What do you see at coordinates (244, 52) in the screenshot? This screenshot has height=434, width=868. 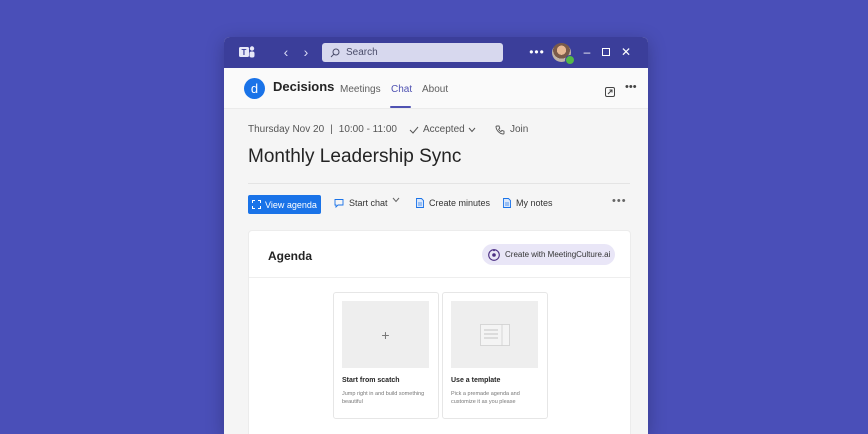 I see `svg-text: T` at bounding box center [244, 52].